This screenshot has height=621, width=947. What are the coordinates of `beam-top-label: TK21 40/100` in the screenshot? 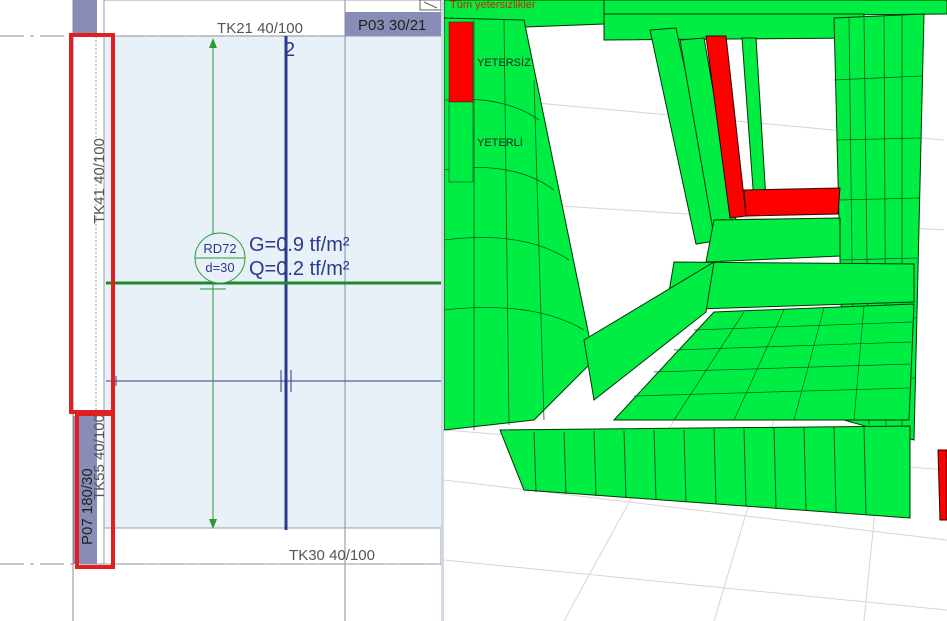 It's located at (260, 28).